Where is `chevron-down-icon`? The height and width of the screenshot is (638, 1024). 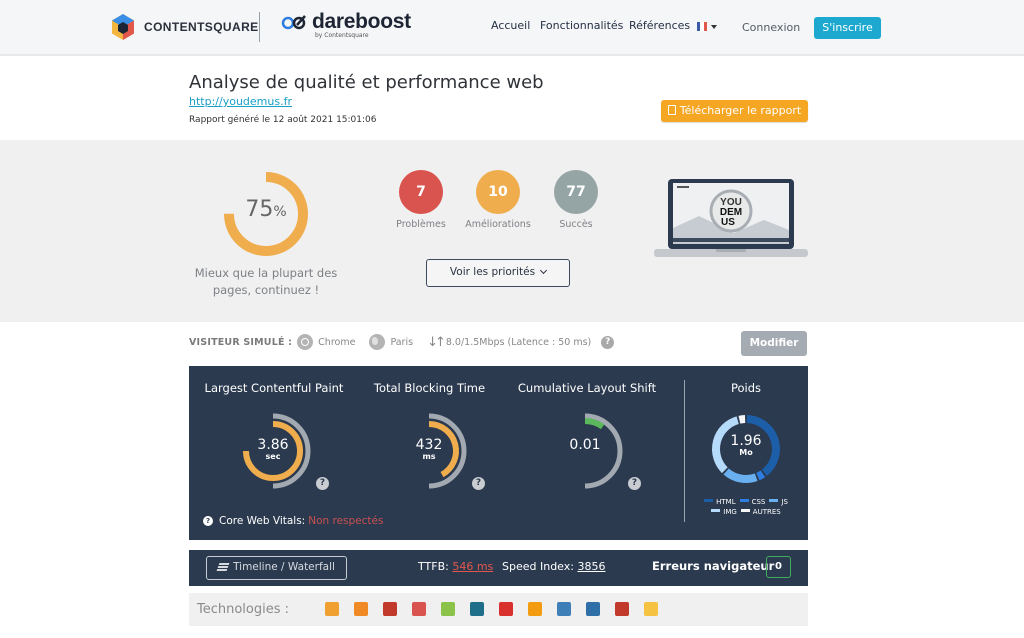 chevron-down-icon is located at coordinates (544, 270).